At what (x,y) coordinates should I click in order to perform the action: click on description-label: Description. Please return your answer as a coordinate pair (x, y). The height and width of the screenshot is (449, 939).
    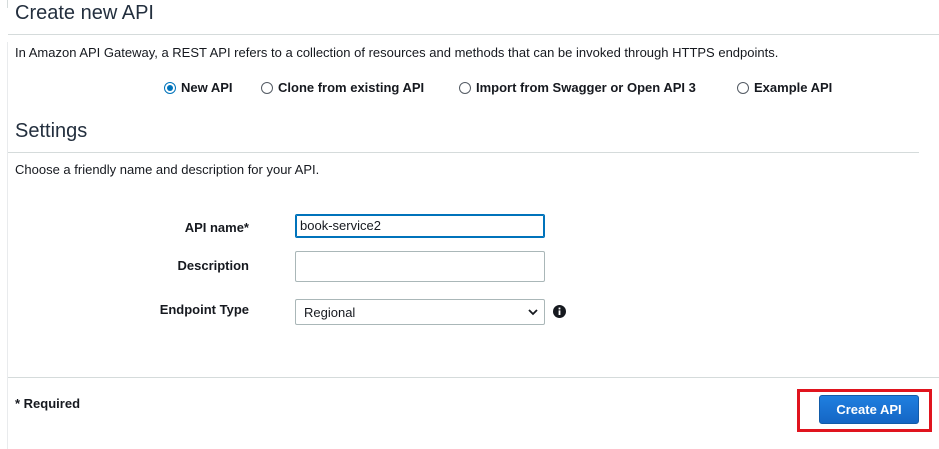
    Looking at the image, I should click on (213, 265).